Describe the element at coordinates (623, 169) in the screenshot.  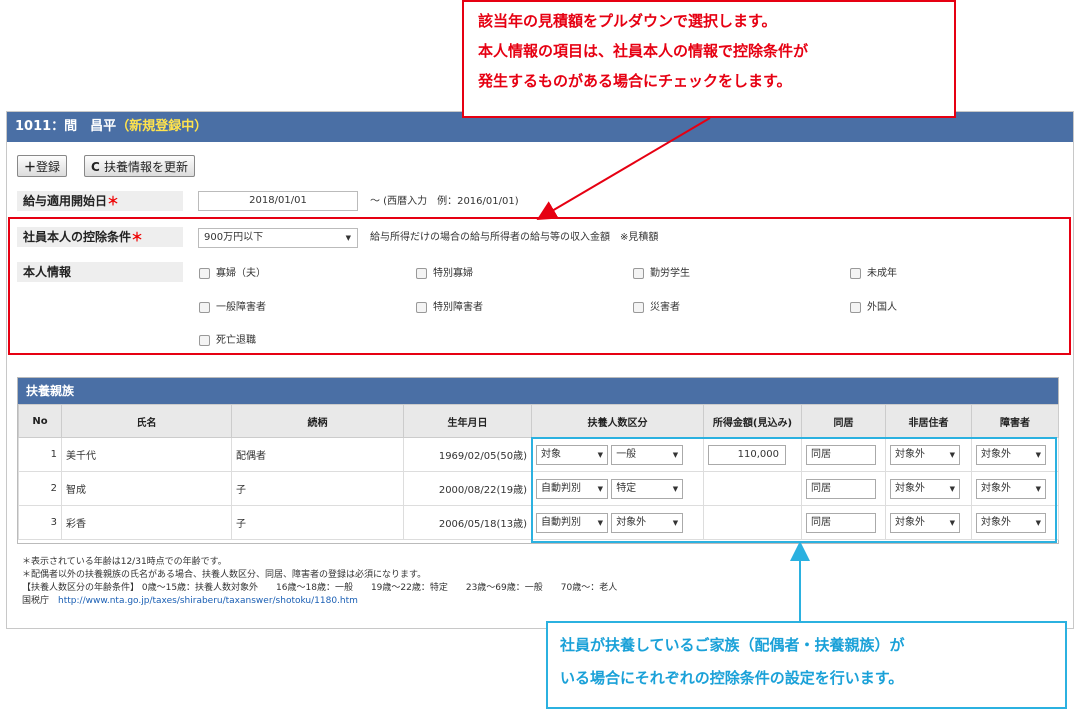
I see `red-arrow` at that location.